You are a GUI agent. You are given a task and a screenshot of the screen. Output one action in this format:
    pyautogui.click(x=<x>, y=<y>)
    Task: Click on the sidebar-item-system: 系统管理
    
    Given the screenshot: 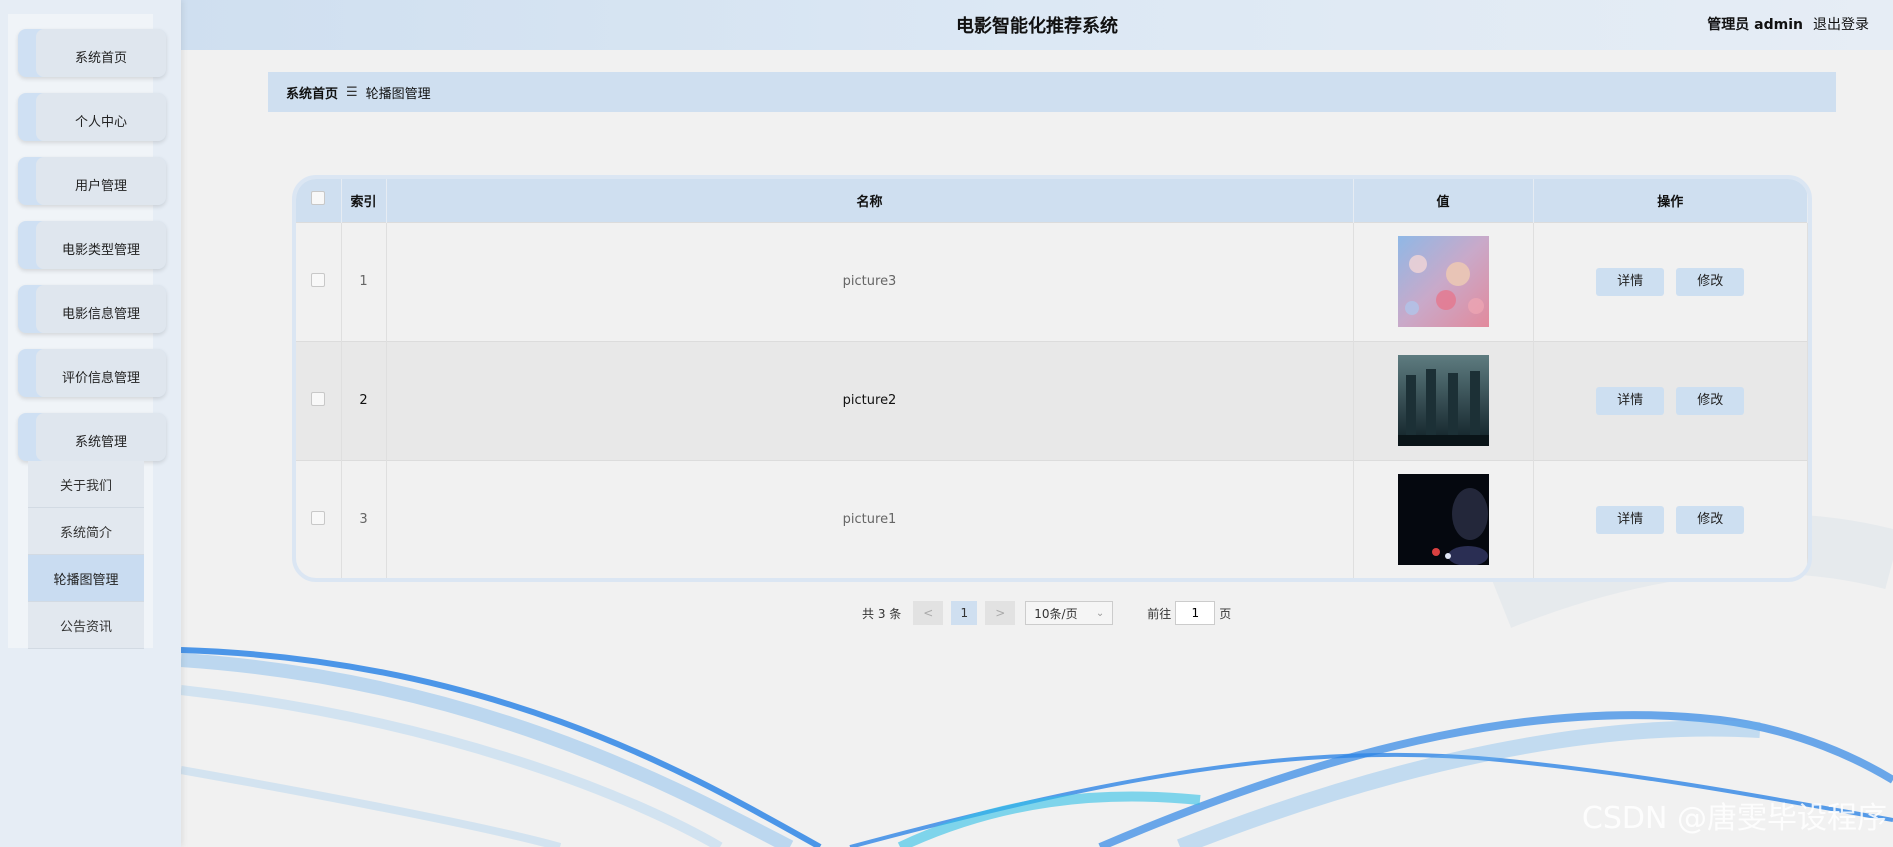 What is the action you would take?
    pyautogui.click(x=92, y=437)
    